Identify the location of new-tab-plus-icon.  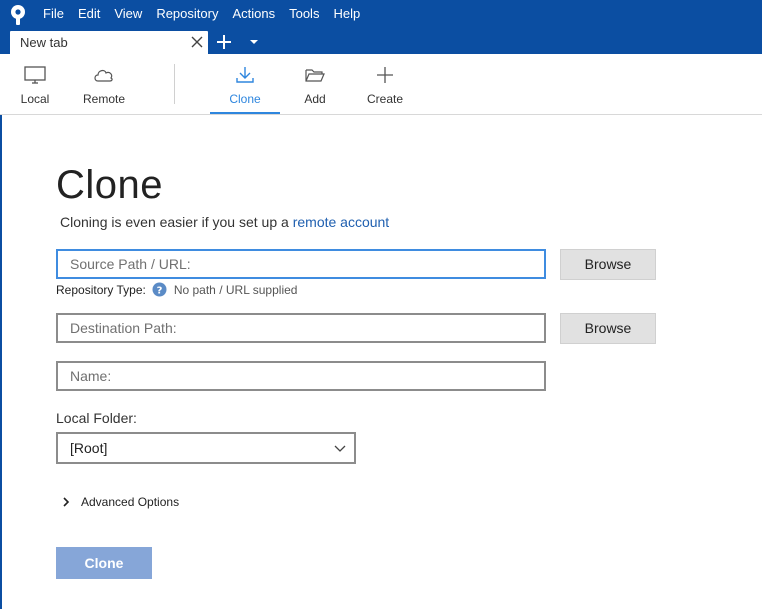
(224, 42).